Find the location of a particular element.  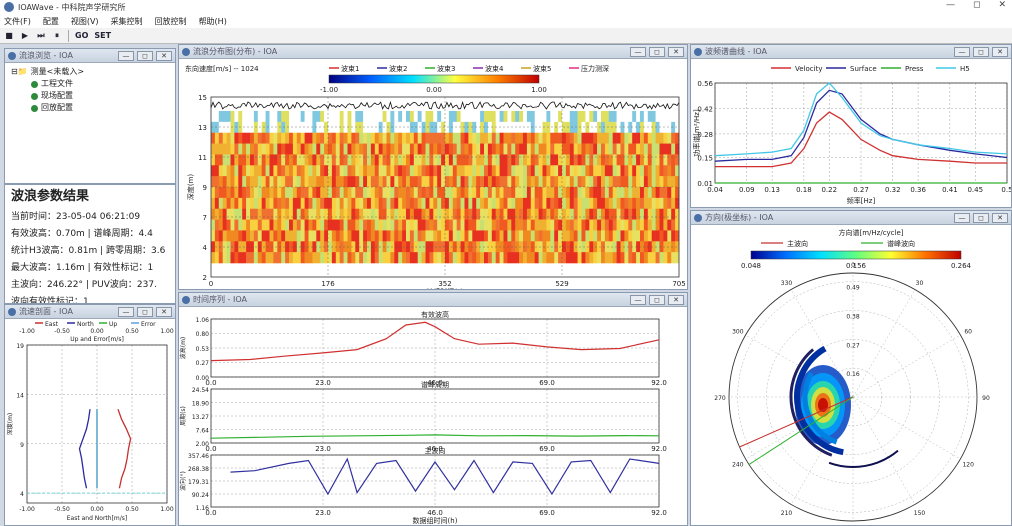

legend-label: 波束5 is located at coordinates (542, 68).